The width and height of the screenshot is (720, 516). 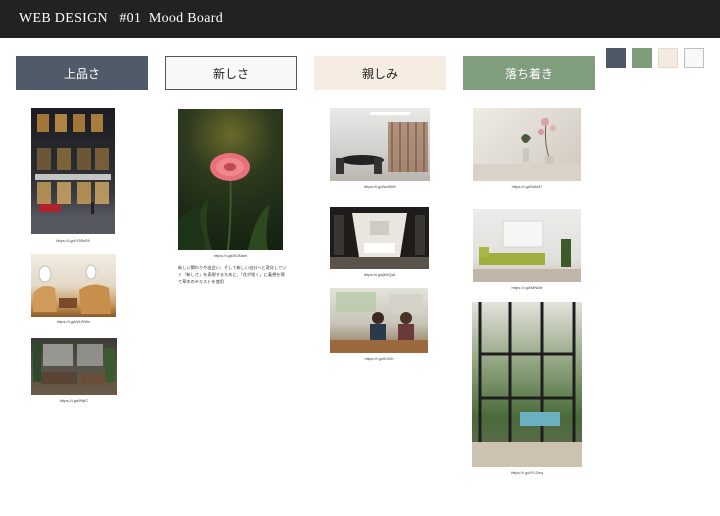 I want to click on image-caption: https://i.gd/MN0le, so click(x=527, y=287).